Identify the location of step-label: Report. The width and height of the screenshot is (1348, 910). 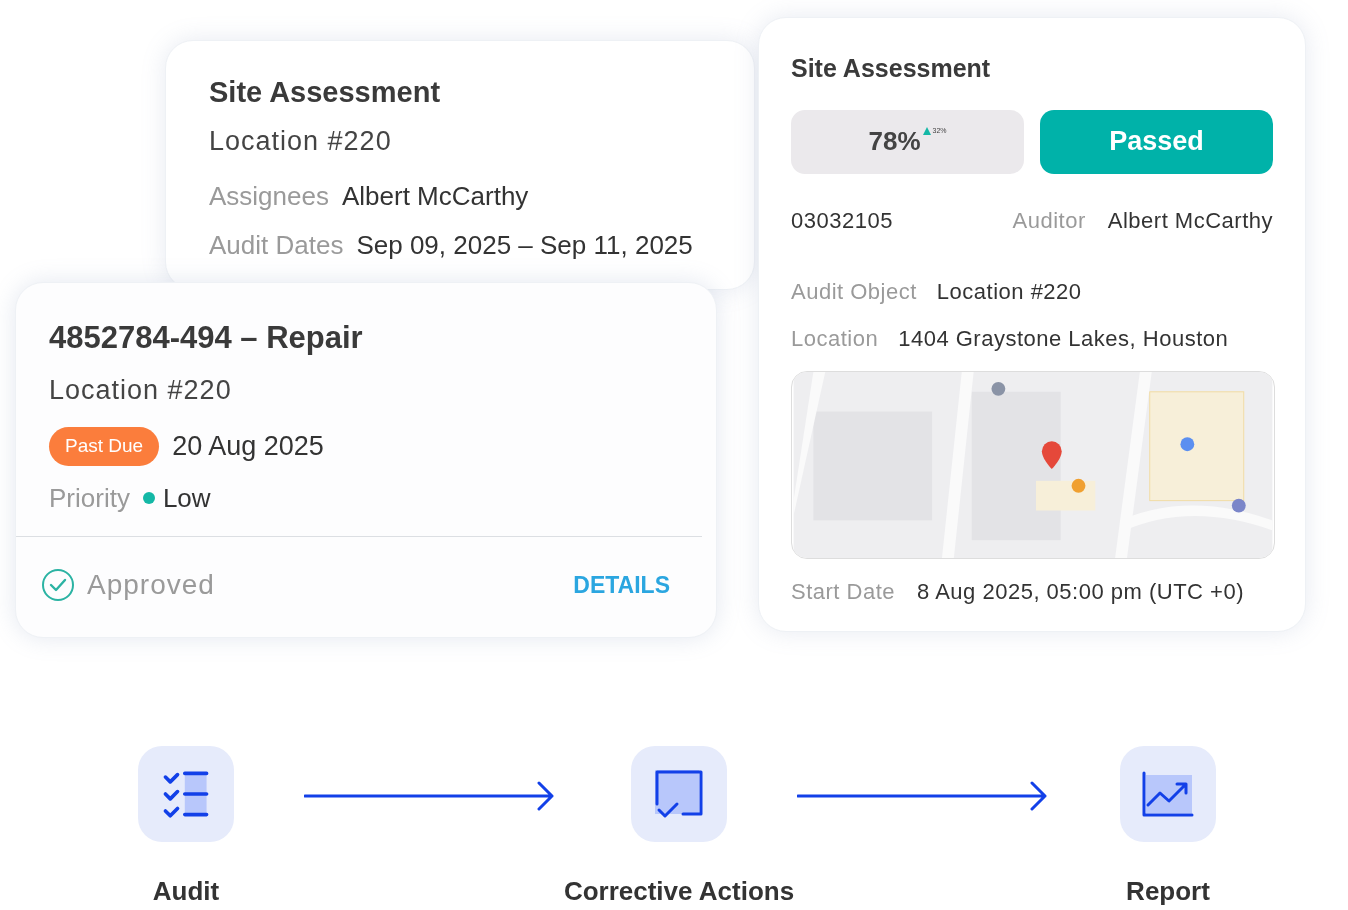
(1168, 891).